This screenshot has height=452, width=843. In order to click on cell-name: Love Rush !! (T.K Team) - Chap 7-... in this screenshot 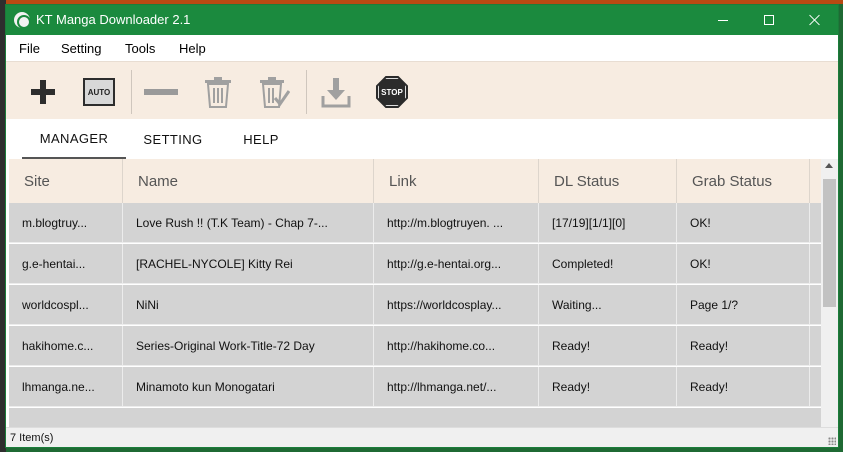, I will do `click(248, 223)`.